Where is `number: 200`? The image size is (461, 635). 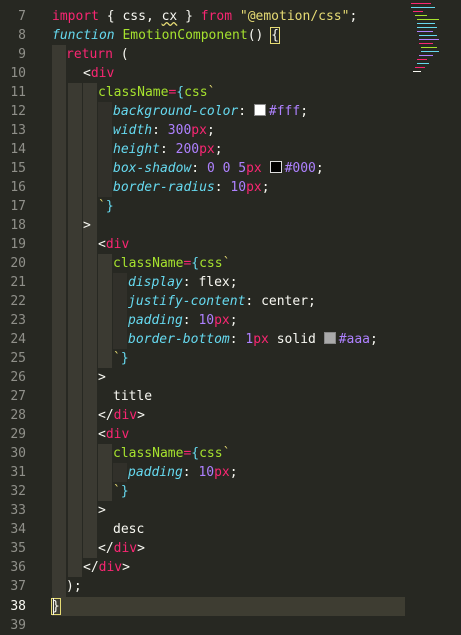
number: 200 is located at coordinates (187, 149).